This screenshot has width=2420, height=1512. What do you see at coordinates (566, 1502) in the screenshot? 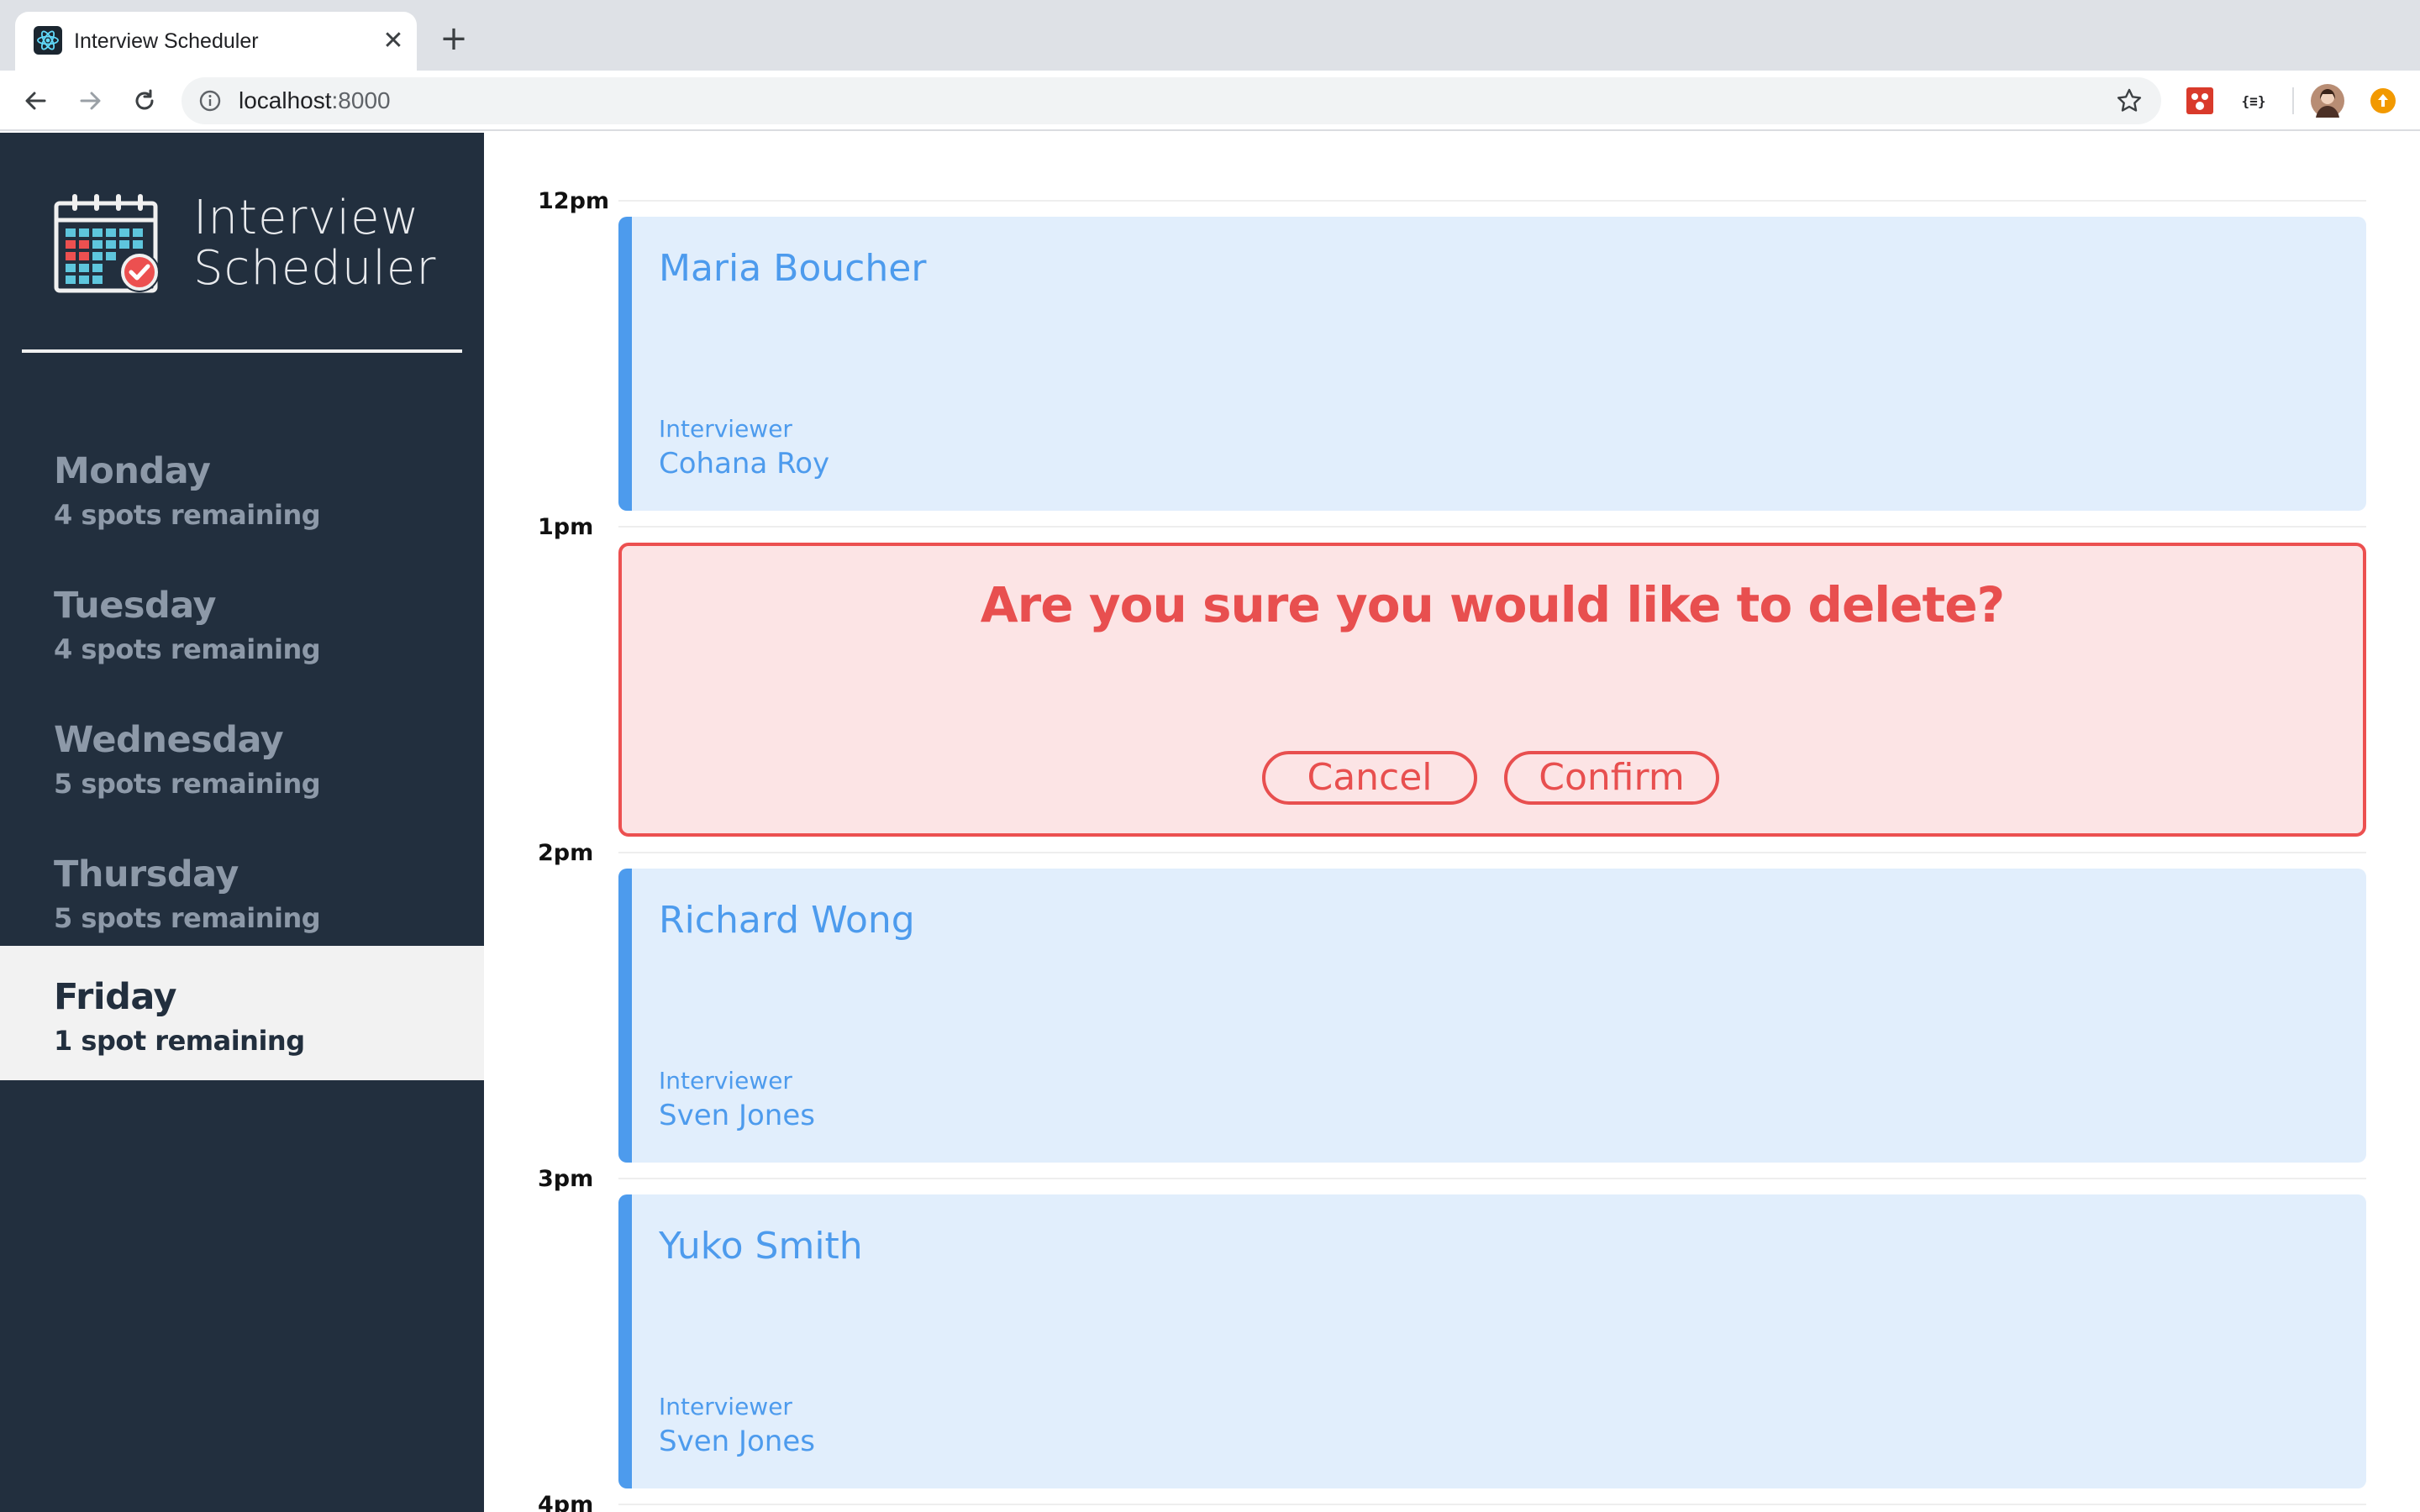
I see `time-label: 4pm` at bounding box center [566, 1502].